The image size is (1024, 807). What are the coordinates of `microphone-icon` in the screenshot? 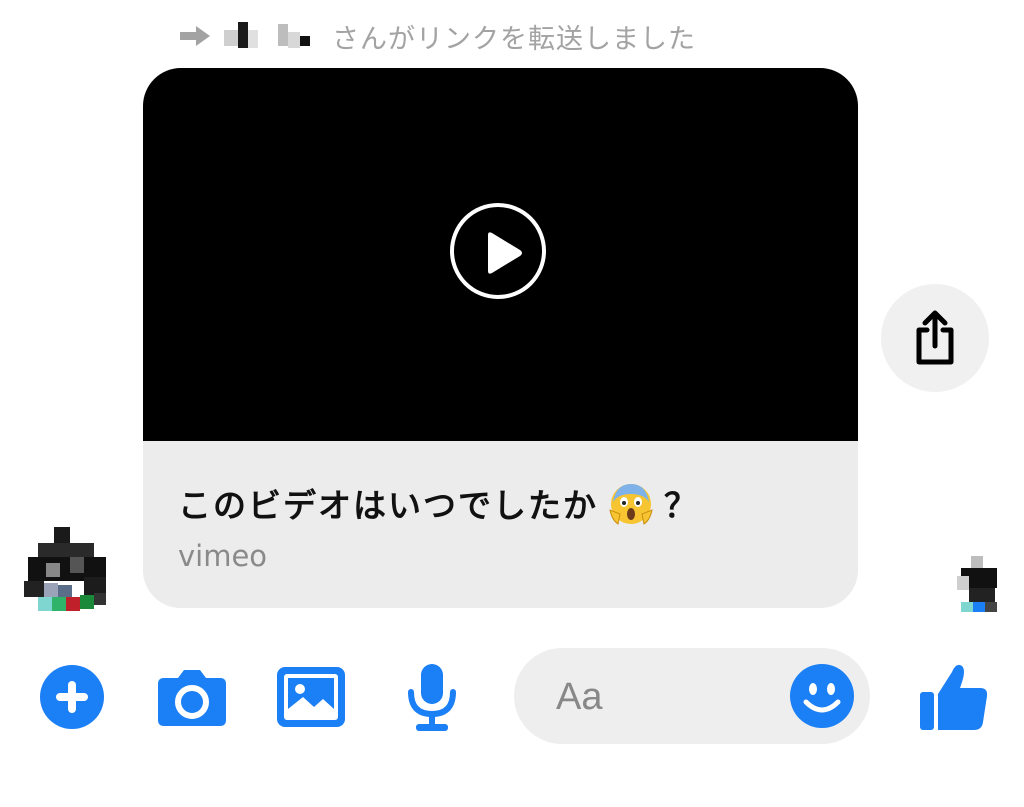 It's located at (432, 698).